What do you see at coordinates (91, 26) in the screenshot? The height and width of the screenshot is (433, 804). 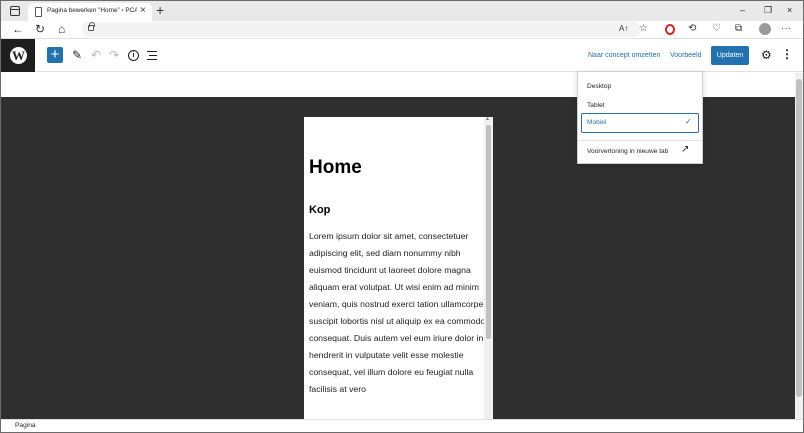 I see `lock-icon` at bounding box center [91, 26].